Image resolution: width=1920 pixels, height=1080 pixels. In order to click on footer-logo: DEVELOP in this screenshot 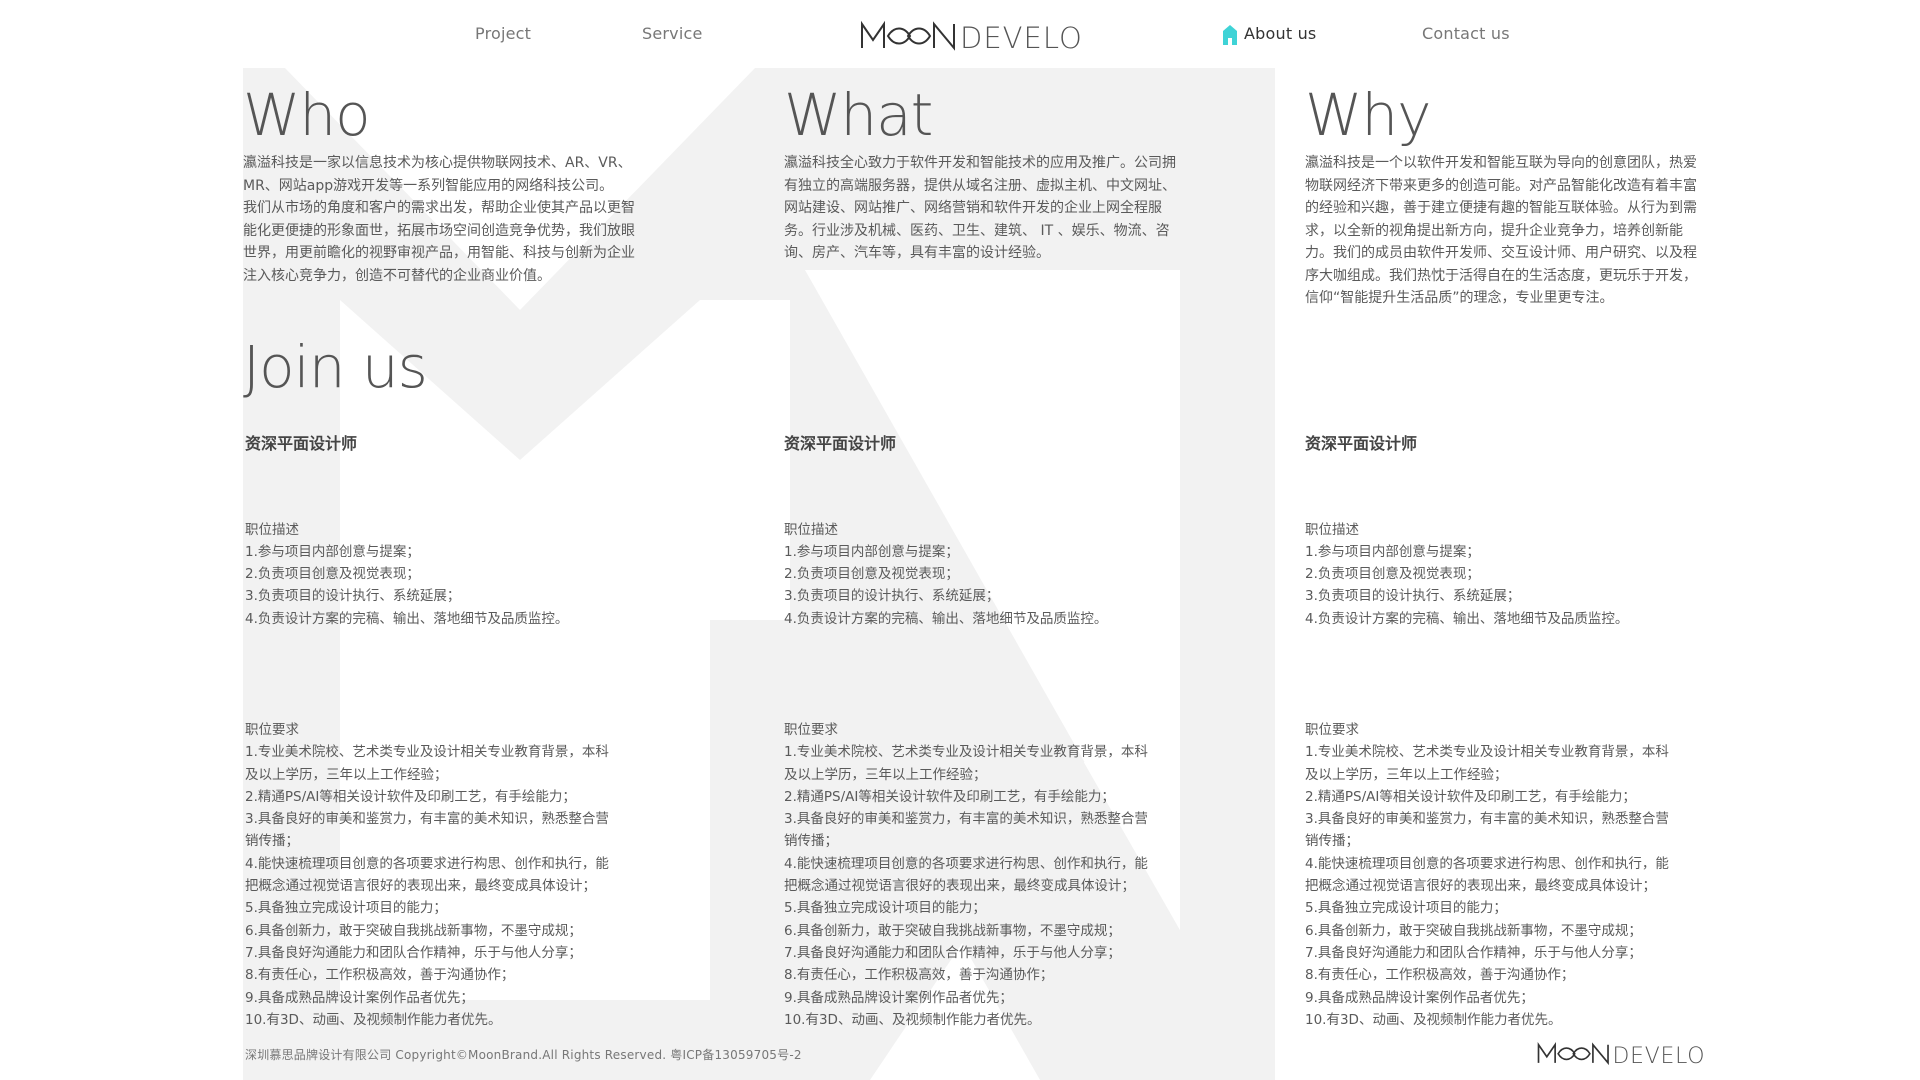, I will do `click(1622, 1053)`.